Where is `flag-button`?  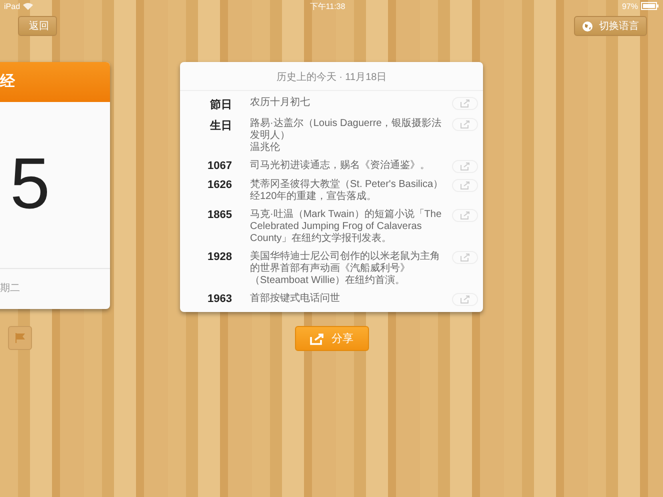 flag-button is located at coordinates (20, 338).